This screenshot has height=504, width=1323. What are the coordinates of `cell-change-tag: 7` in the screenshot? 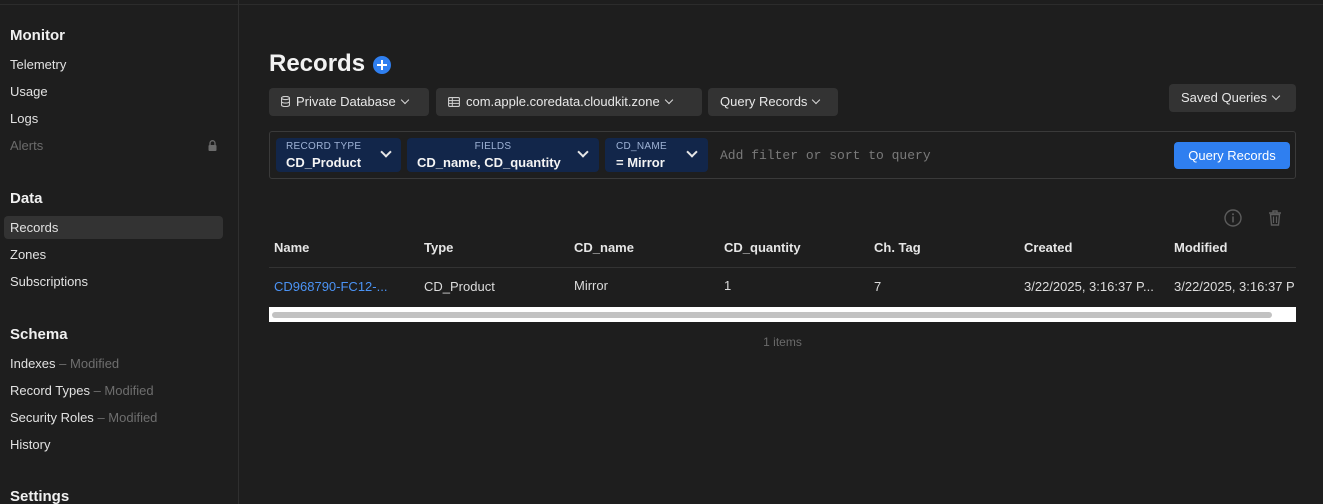 It's located at (878, 286).